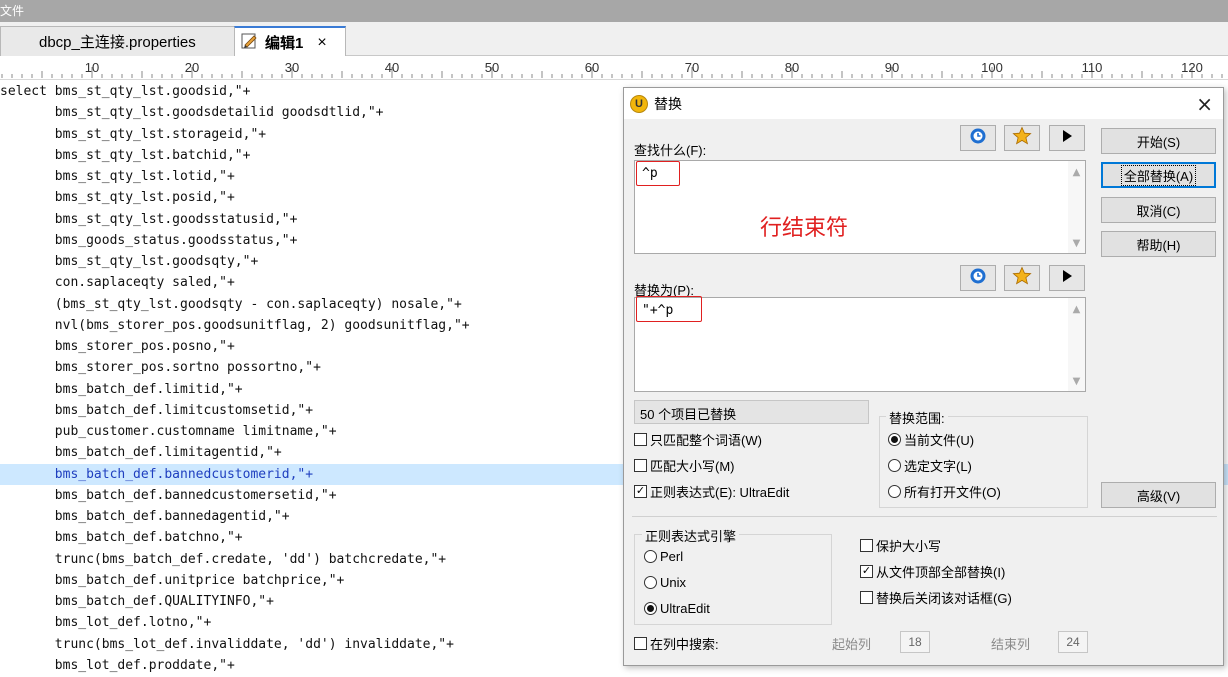  I want to click on ruler-label: 40, so click(392, 67).